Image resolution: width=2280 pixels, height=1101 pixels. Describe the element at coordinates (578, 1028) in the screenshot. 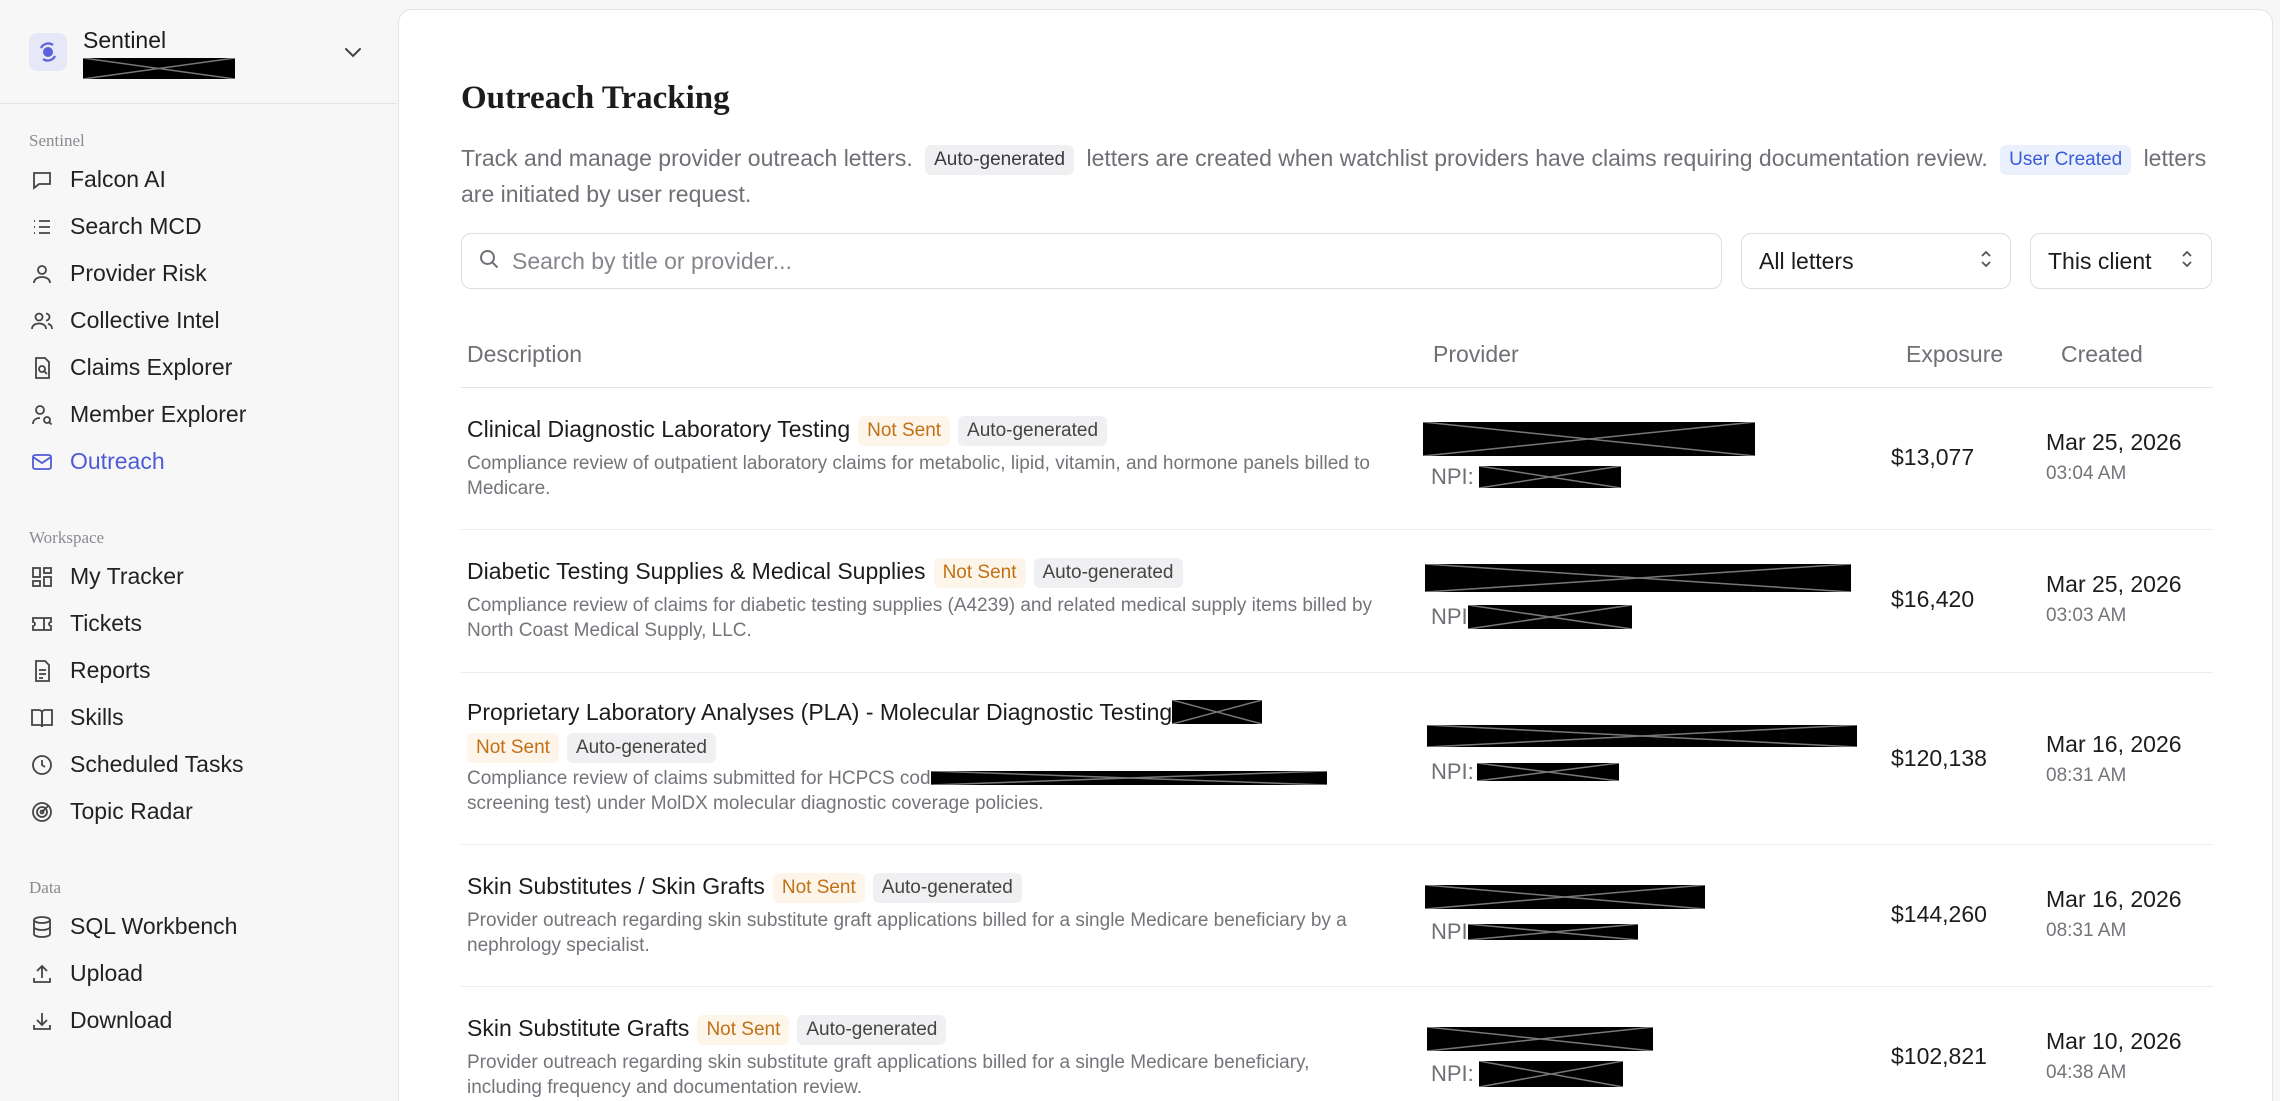

I see `row-title: Skin Substitute Grafts` at that location.